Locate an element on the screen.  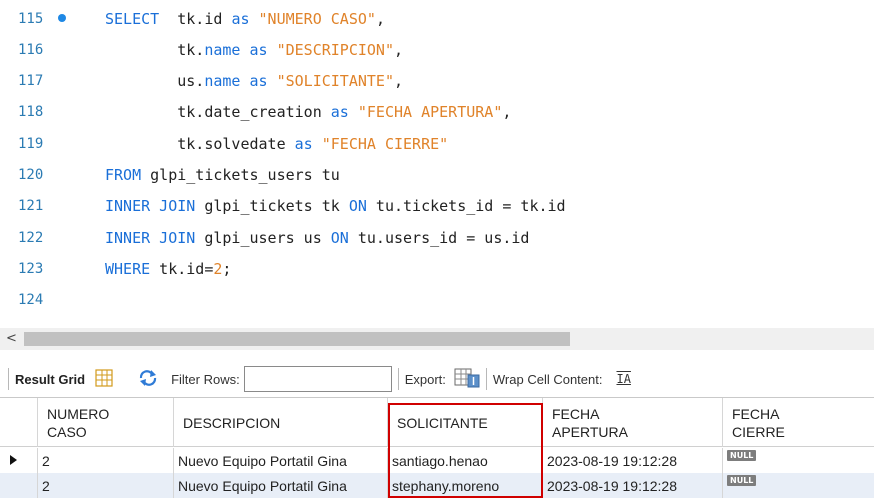
filter-rows-label: Filter Rows: is located at coordinates (205, 379).